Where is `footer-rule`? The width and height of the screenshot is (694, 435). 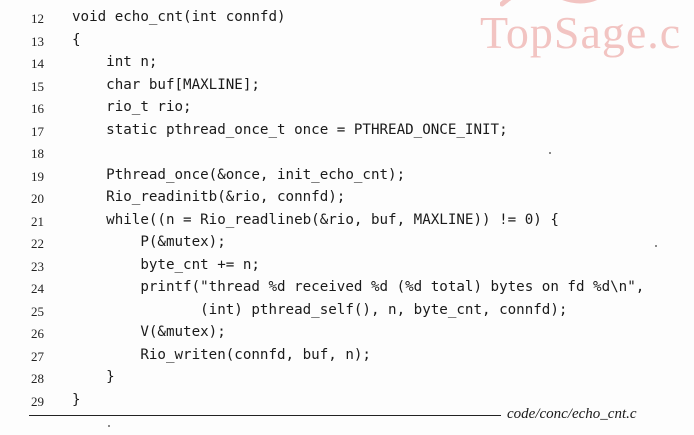
footer-rule is located at coordinates (265, 415).